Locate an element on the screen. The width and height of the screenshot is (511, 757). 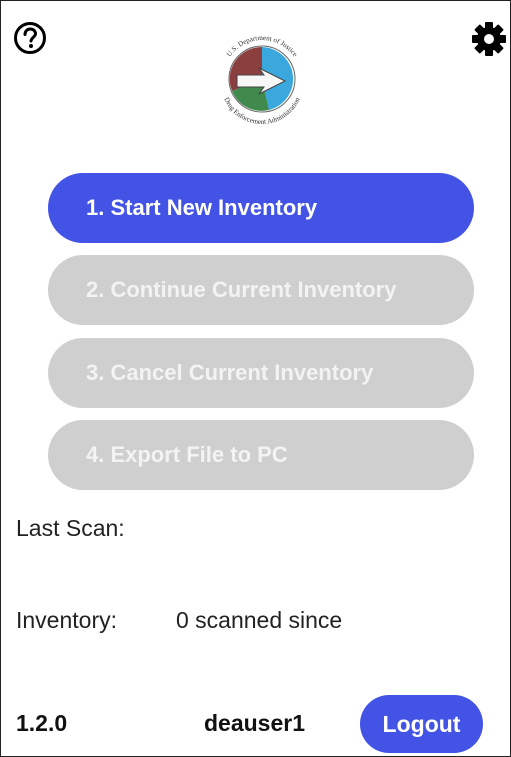
inventory-label: Inventory: is located at coordinates (66, 620).